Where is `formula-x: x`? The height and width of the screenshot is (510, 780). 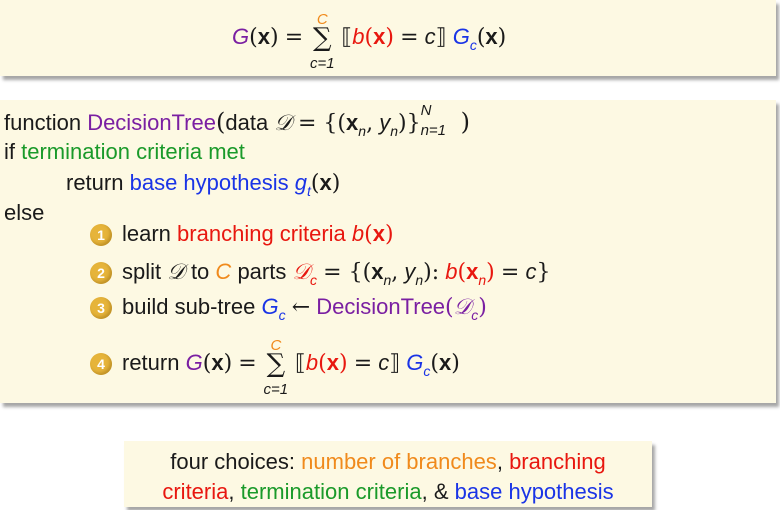 formula-x: x is located at coordinates (263, 36).